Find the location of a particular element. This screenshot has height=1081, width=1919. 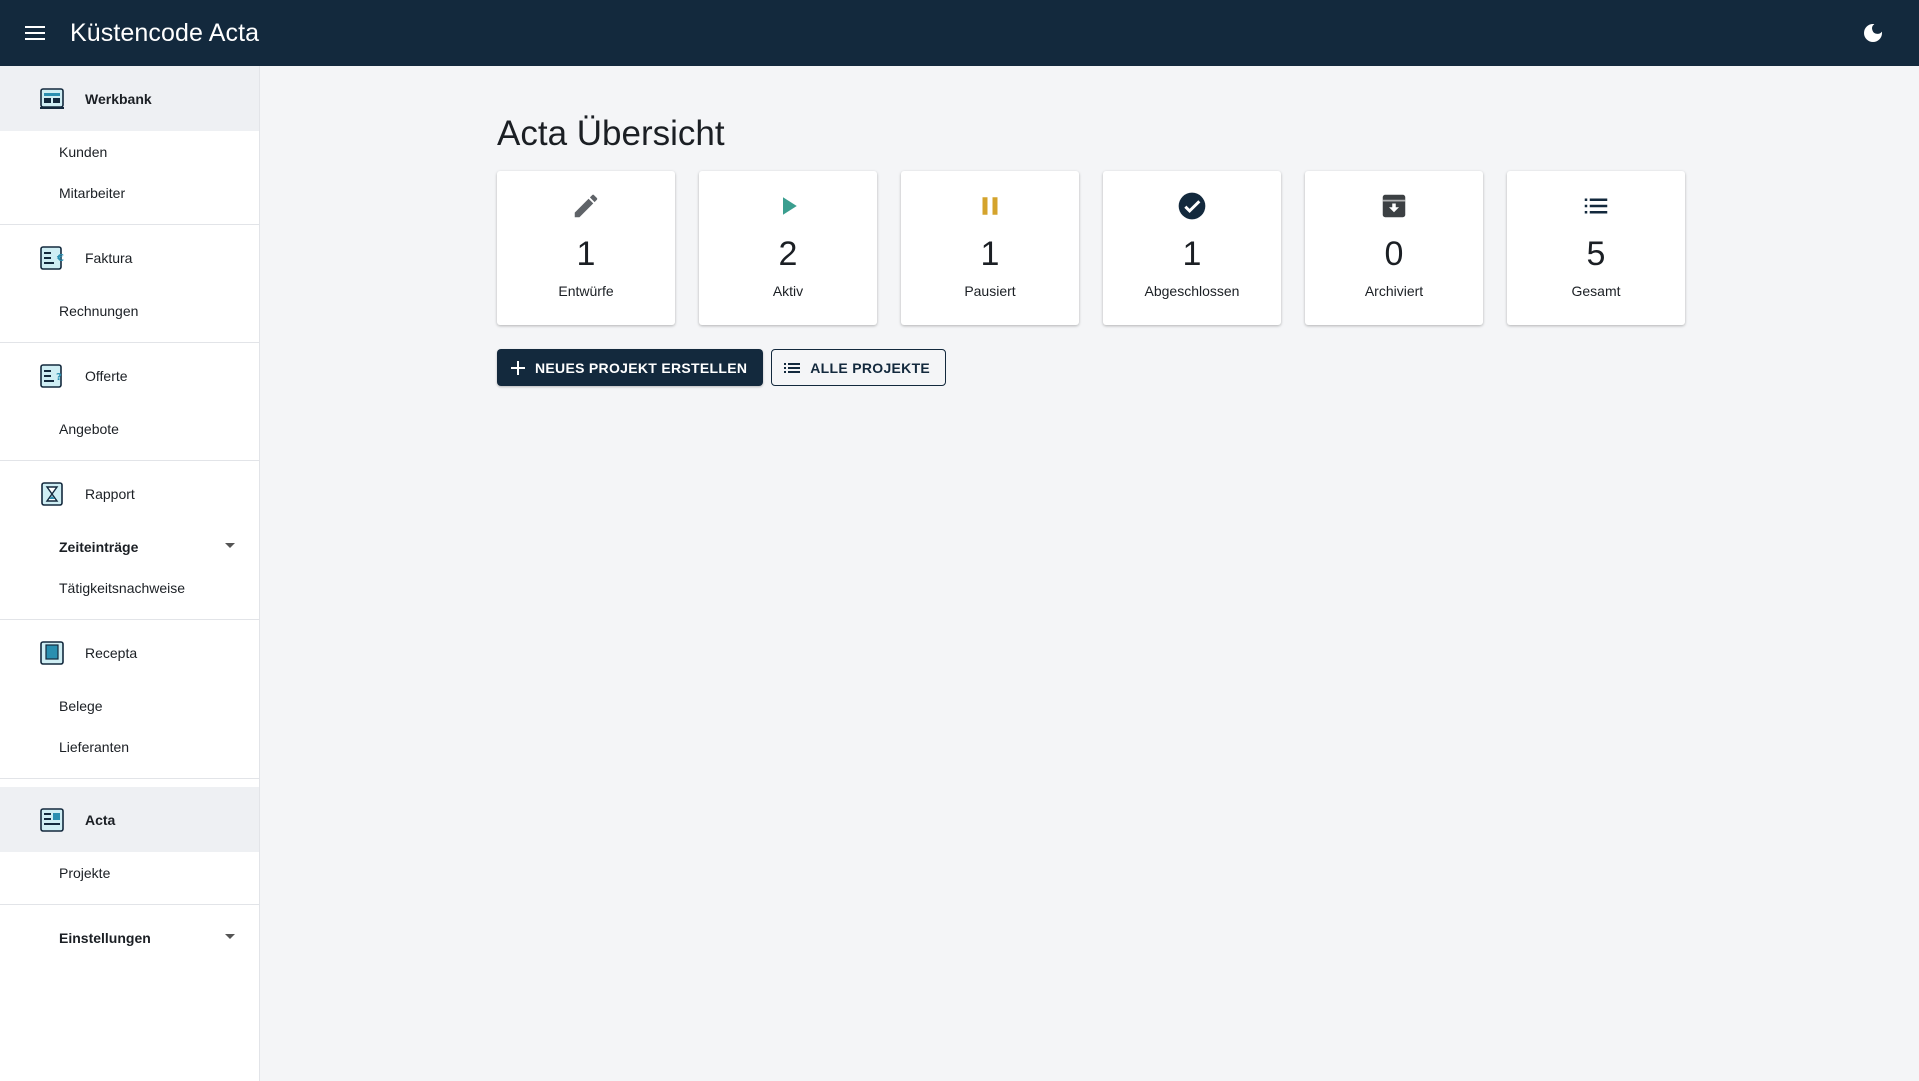

status-label: Archiviert is located at coordinates (1394, 291).